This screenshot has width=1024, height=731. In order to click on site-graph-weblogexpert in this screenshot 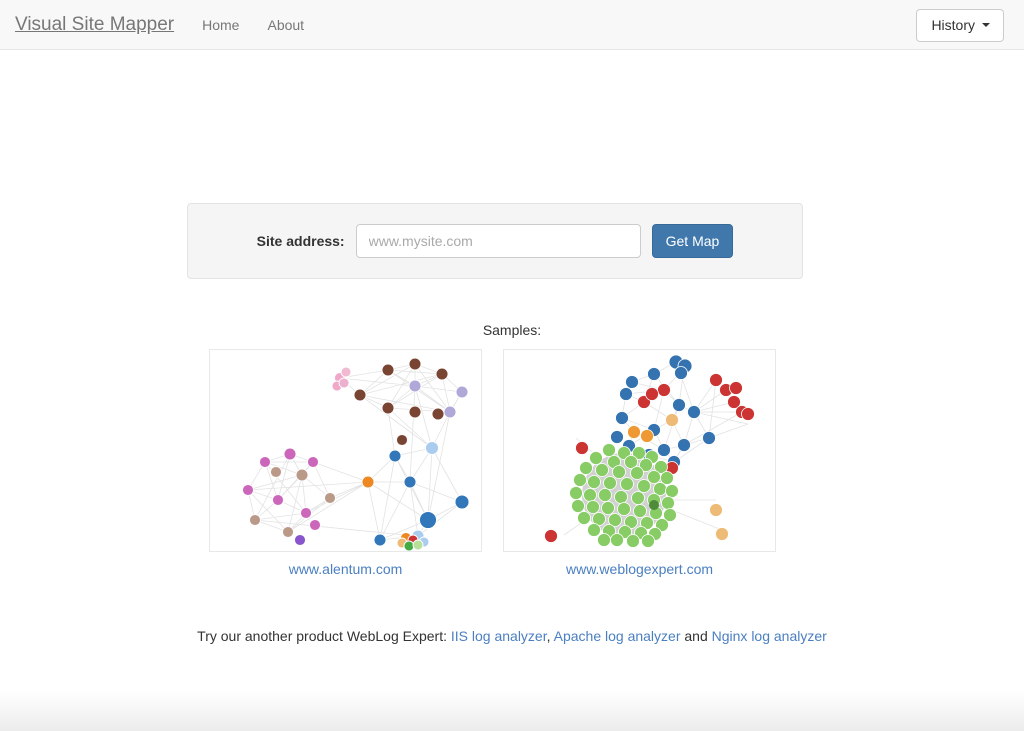, I will do `click(649, 451)`.